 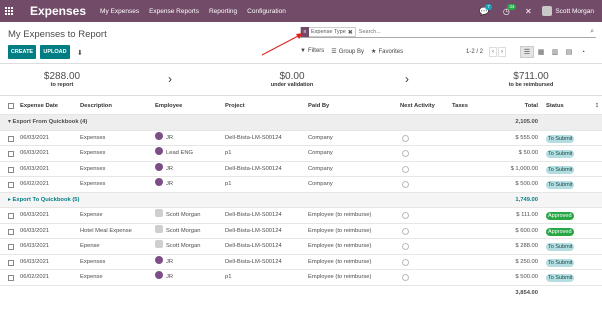 I want to click on pager-next-icon: ›, so click(x=502, y=52).